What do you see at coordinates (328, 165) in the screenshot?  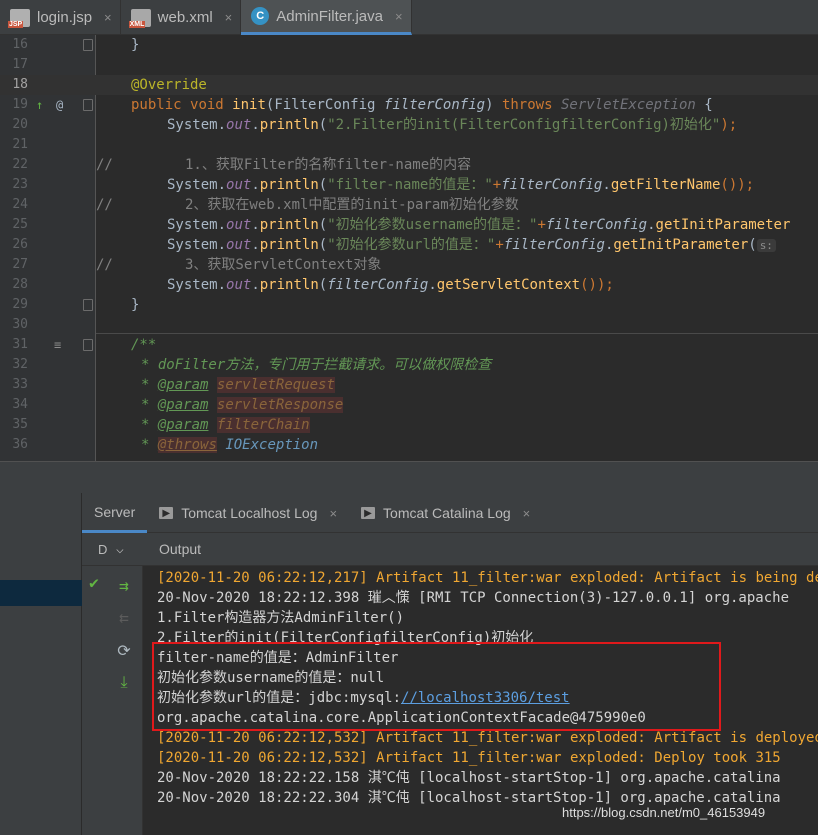 I see `comment-text: 1.、获取Filter的名称filter-name的内容` at bounding box center [328, 165].